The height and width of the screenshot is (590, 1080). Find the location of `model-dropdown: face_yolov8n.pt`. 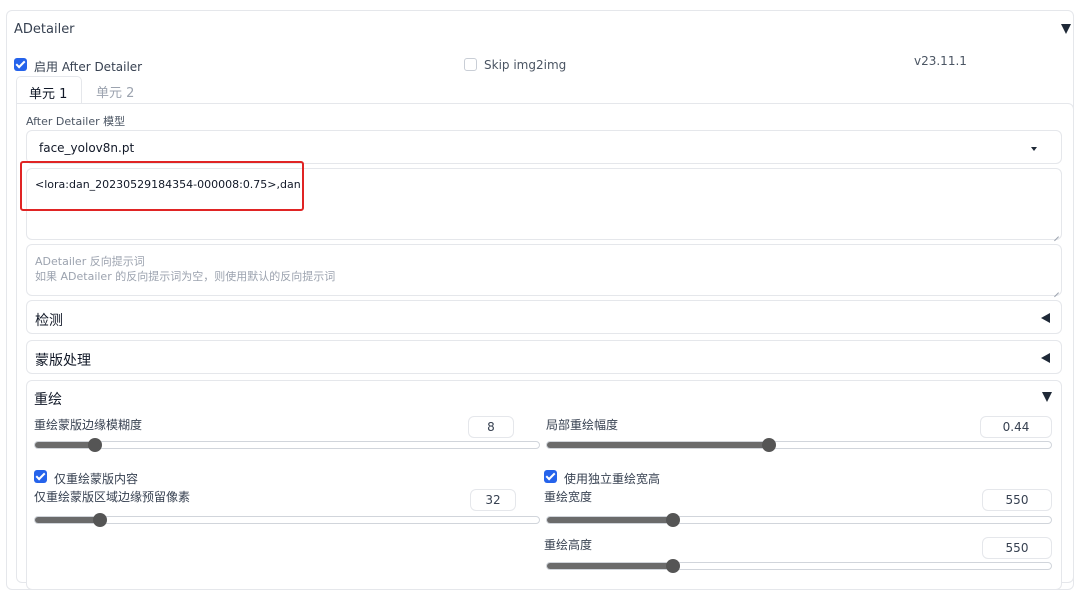

model-dropdown: face_yolov8n.pt is located at coordinates (544, 147).